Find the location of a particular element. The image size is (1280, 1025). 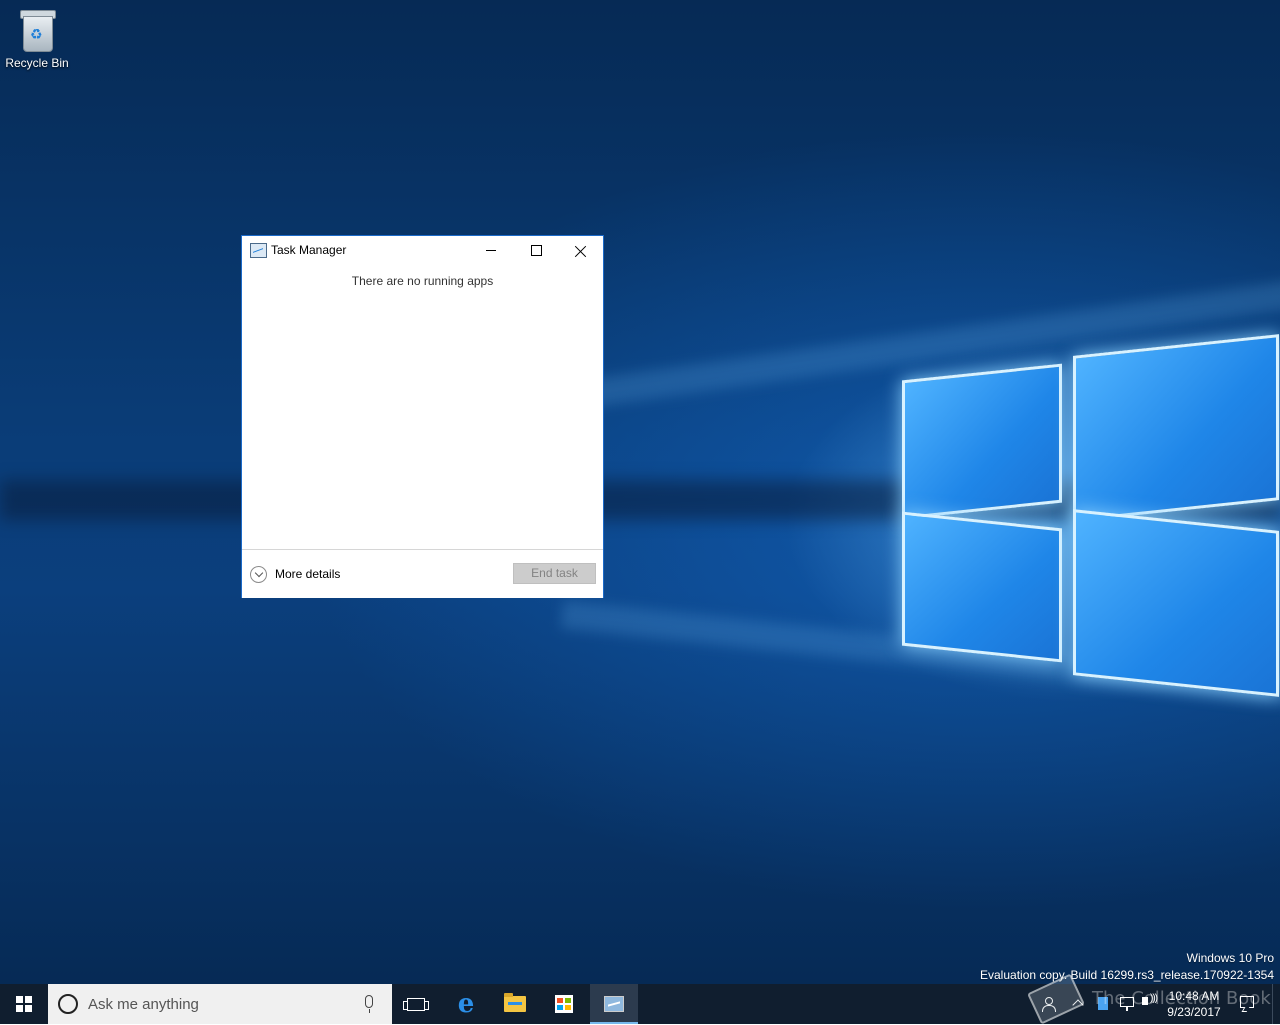

maximize-button is located at coordinates (536, 250).